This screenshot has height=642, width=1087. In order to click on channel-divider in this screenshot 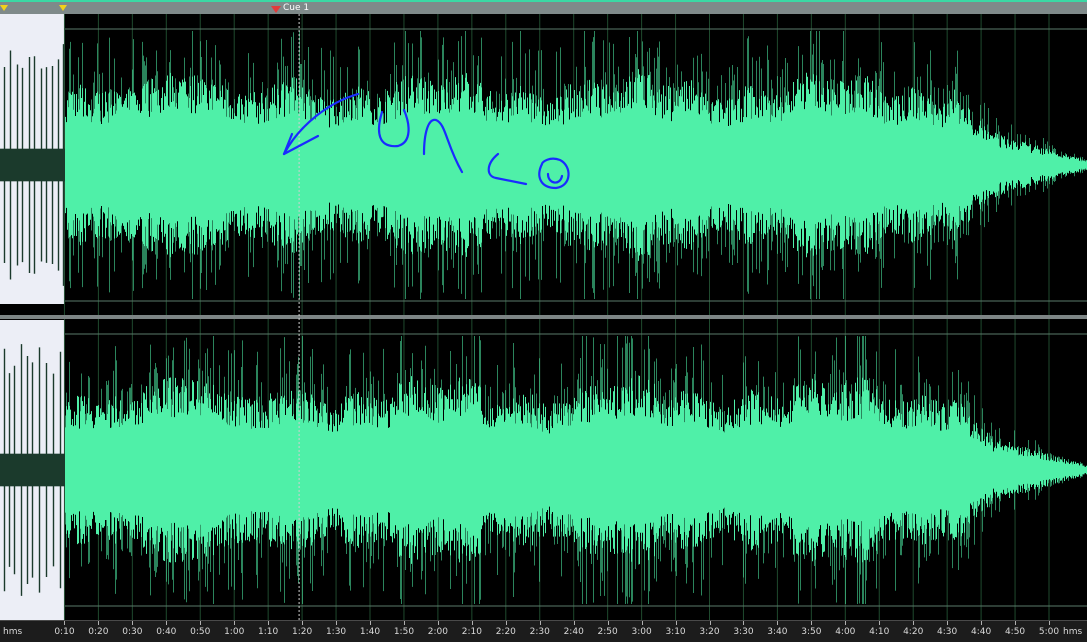, I will do `click(543, 317)`.